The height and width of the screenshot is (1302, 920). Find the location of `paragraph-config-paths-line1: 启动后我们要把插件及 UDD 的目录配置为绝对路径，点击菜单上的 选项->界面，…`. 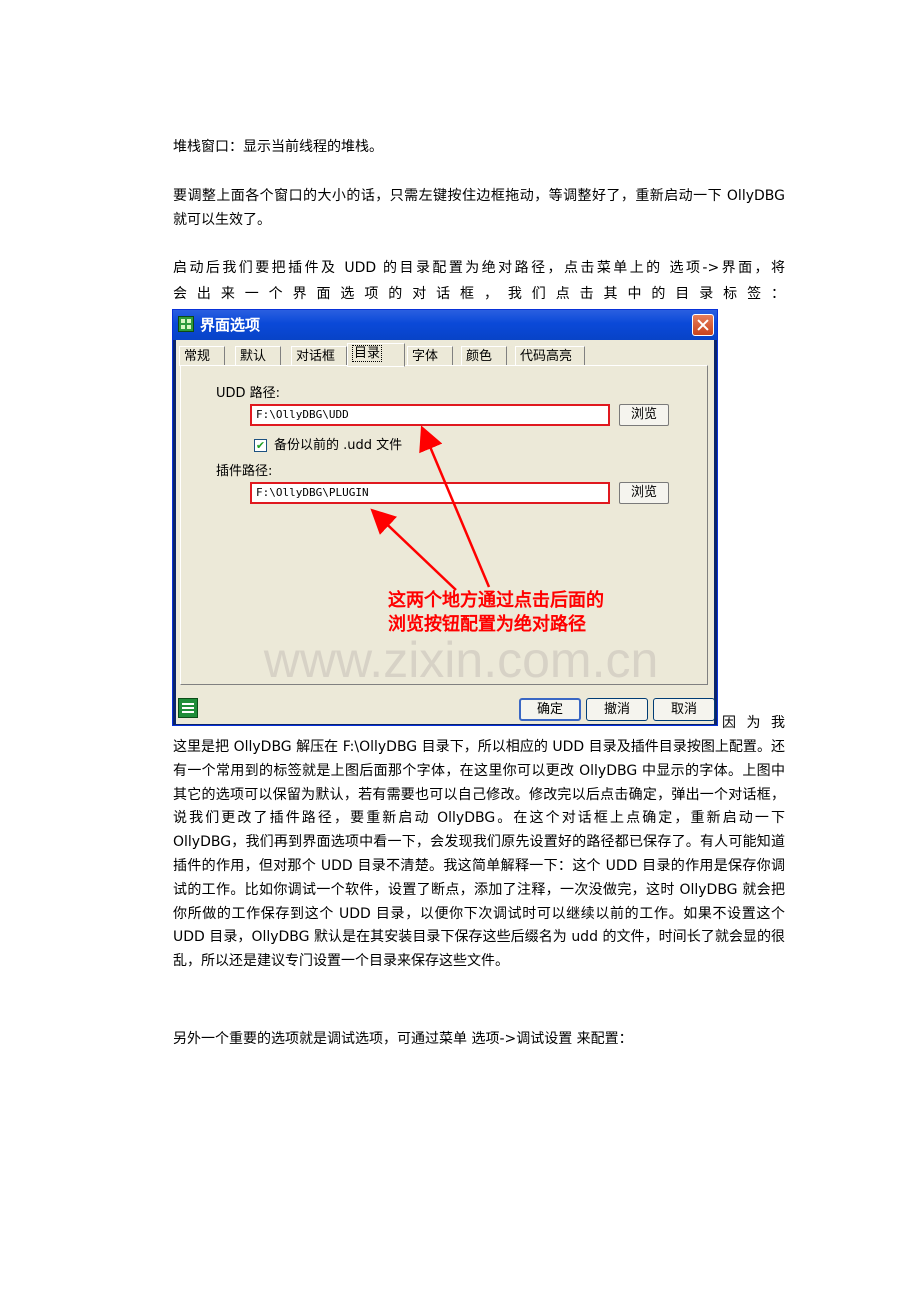

paragraph-config-paths-line1: 启动后我们要把插件及 UDD 的目录配置为绝对路径，点击菜单上的 选项->界面，… is located at coordinates (479, 268).